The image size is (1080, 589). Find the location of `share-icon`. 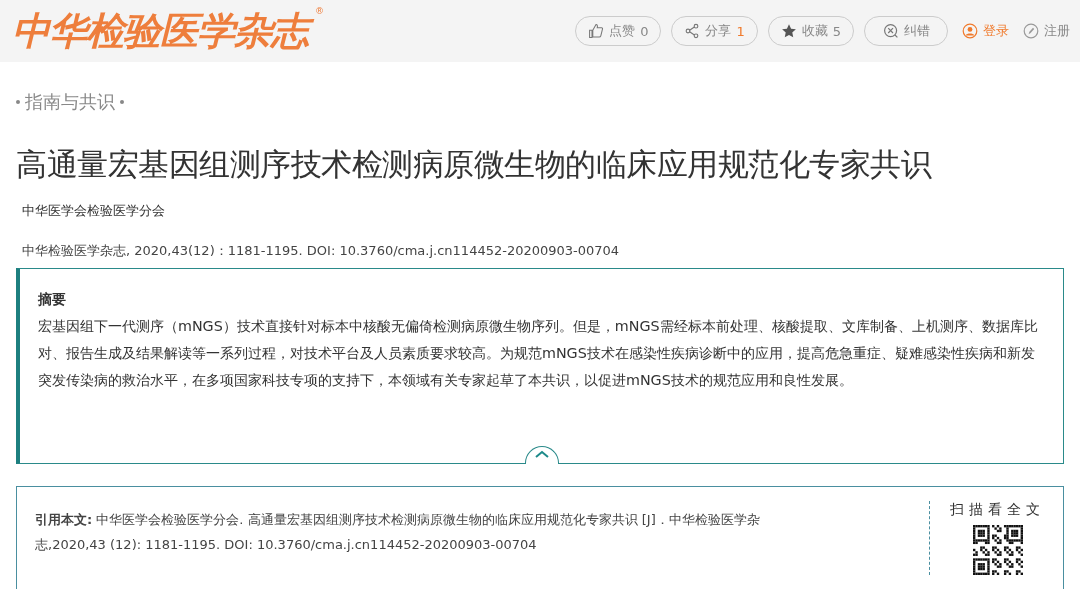

share-icon is located at coordinates (692, 31).